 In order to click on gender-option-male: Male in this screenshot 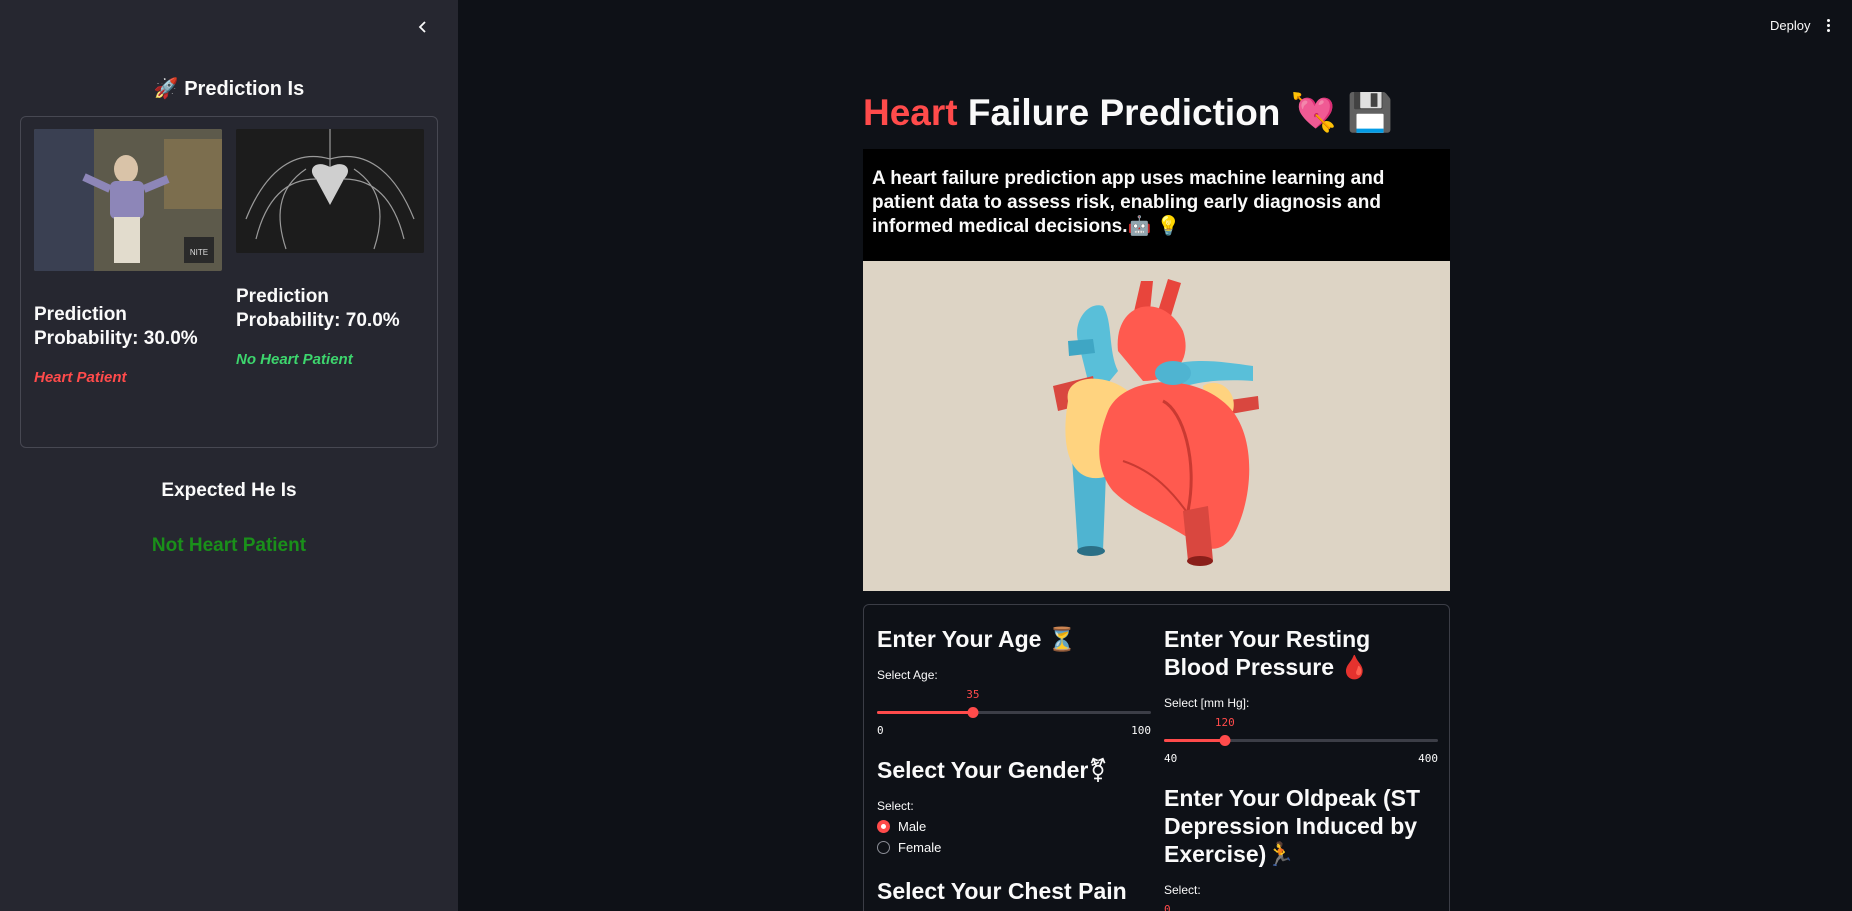, I will do `click(1014, 826)`.